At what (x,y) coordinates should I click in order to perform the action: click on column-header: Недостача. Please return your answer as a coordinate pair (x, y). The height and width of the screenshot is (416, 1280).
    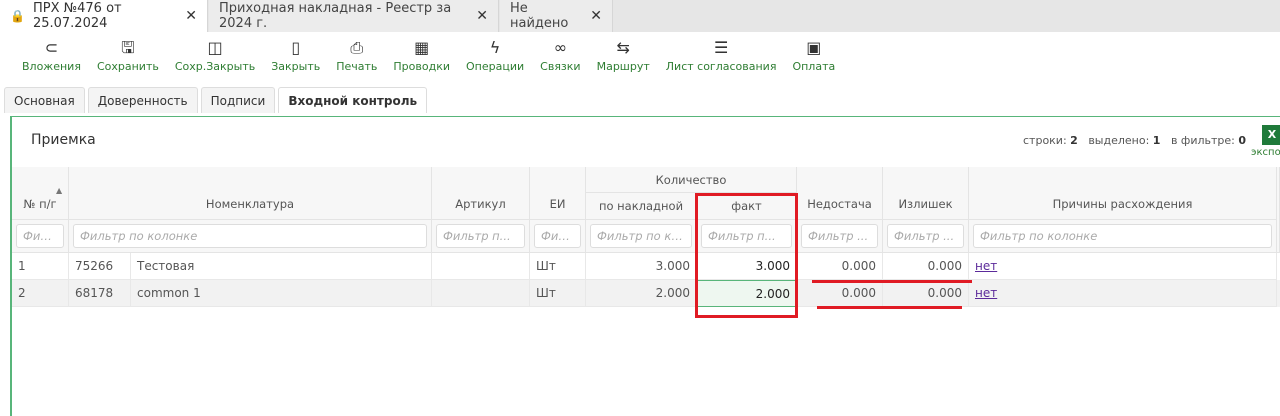
    Looking at the image, I should click on (840, 193).